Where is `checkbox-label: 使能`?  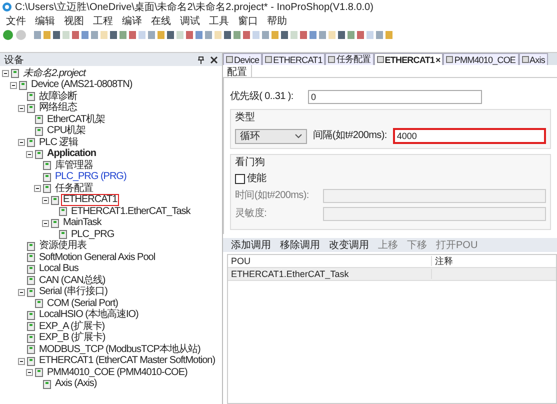
checkbox-label: 使能 is located at coordinates (256, 179).